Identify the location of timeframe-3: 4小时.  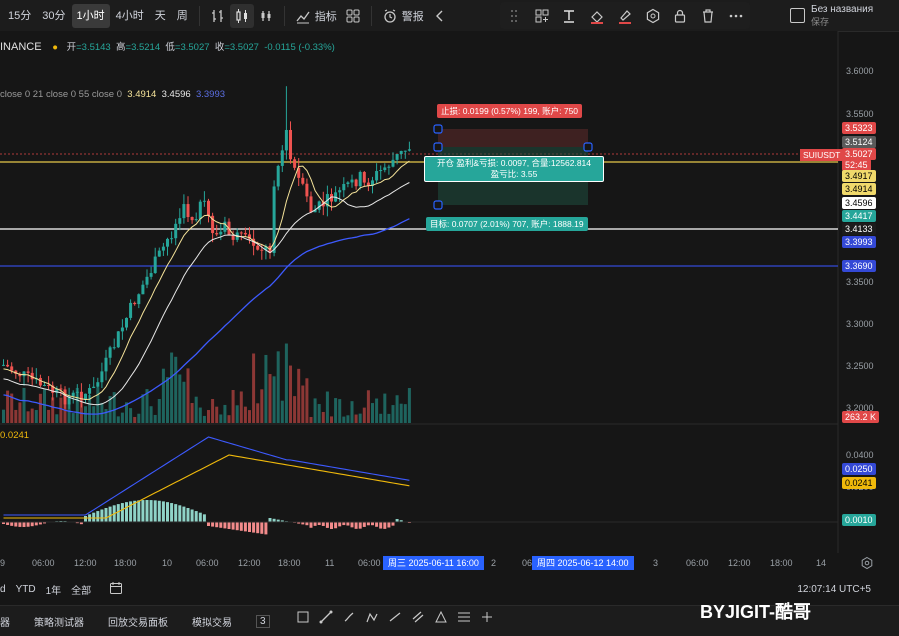
(130, 16).